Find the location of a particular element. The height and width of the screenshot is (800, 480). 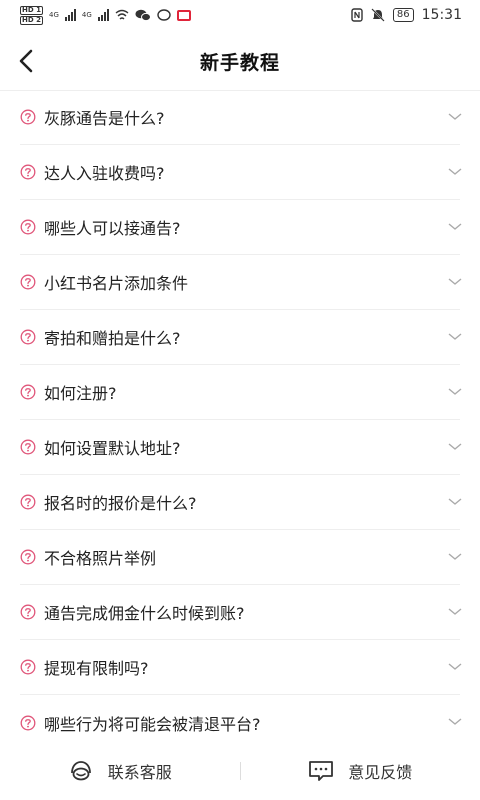

faq-item: 哪些人可以接通告? is located at coordinates (241, 227).